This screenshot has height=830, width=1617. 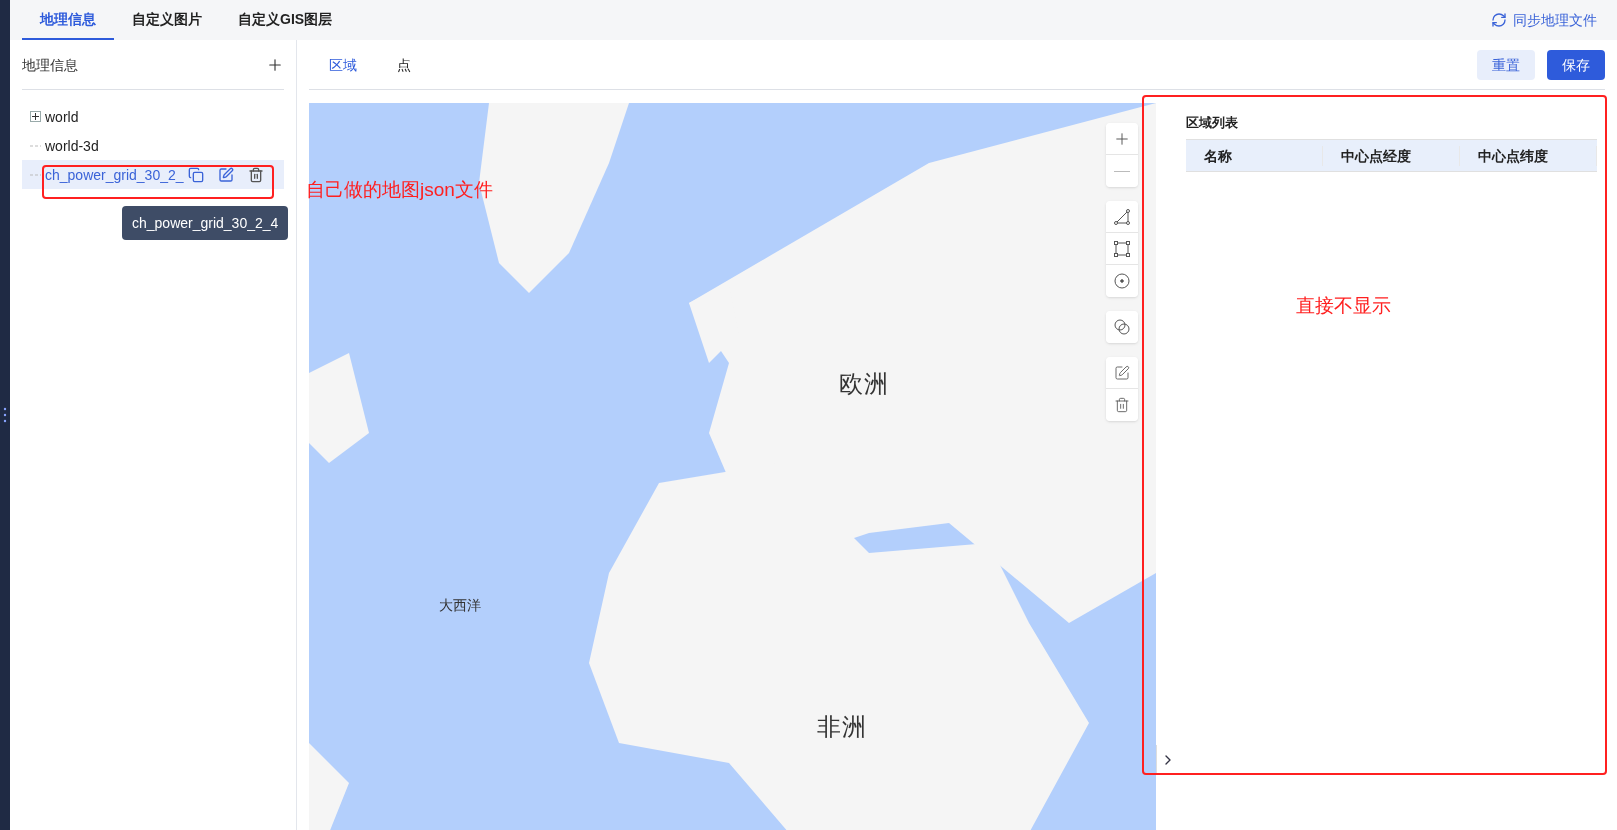 What do you see at coordinates (35, 116) in the screenshot?
I see `expand-icon` at bounding box center [35, 116].